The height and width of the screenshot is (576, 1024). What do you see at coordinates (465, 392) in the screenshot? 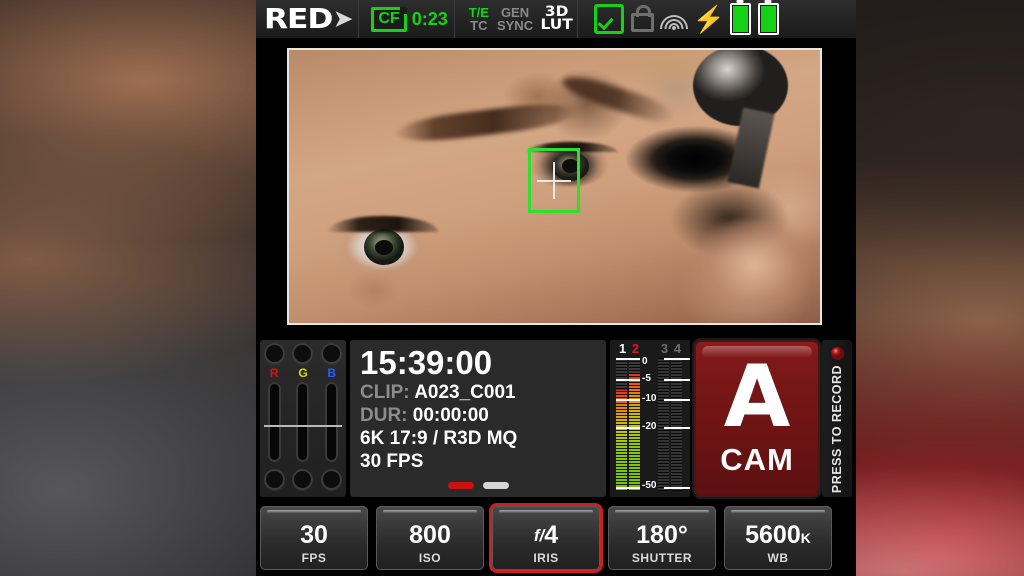
I see `clip-name-value: A023_C001` at bounding box center [465, 392].